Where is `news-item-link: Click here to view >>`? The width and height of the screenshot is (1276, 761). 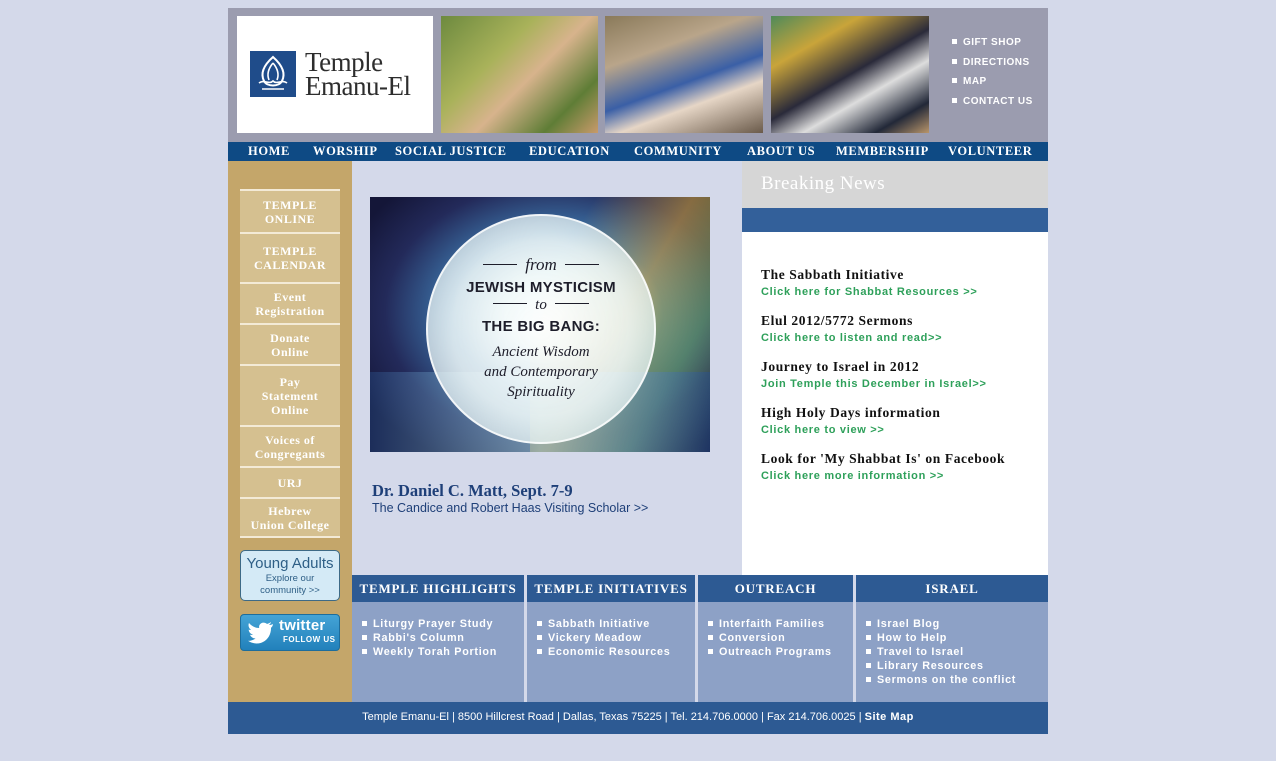
news-item-link: Click here to view >> is located at coordinates (851, 430).